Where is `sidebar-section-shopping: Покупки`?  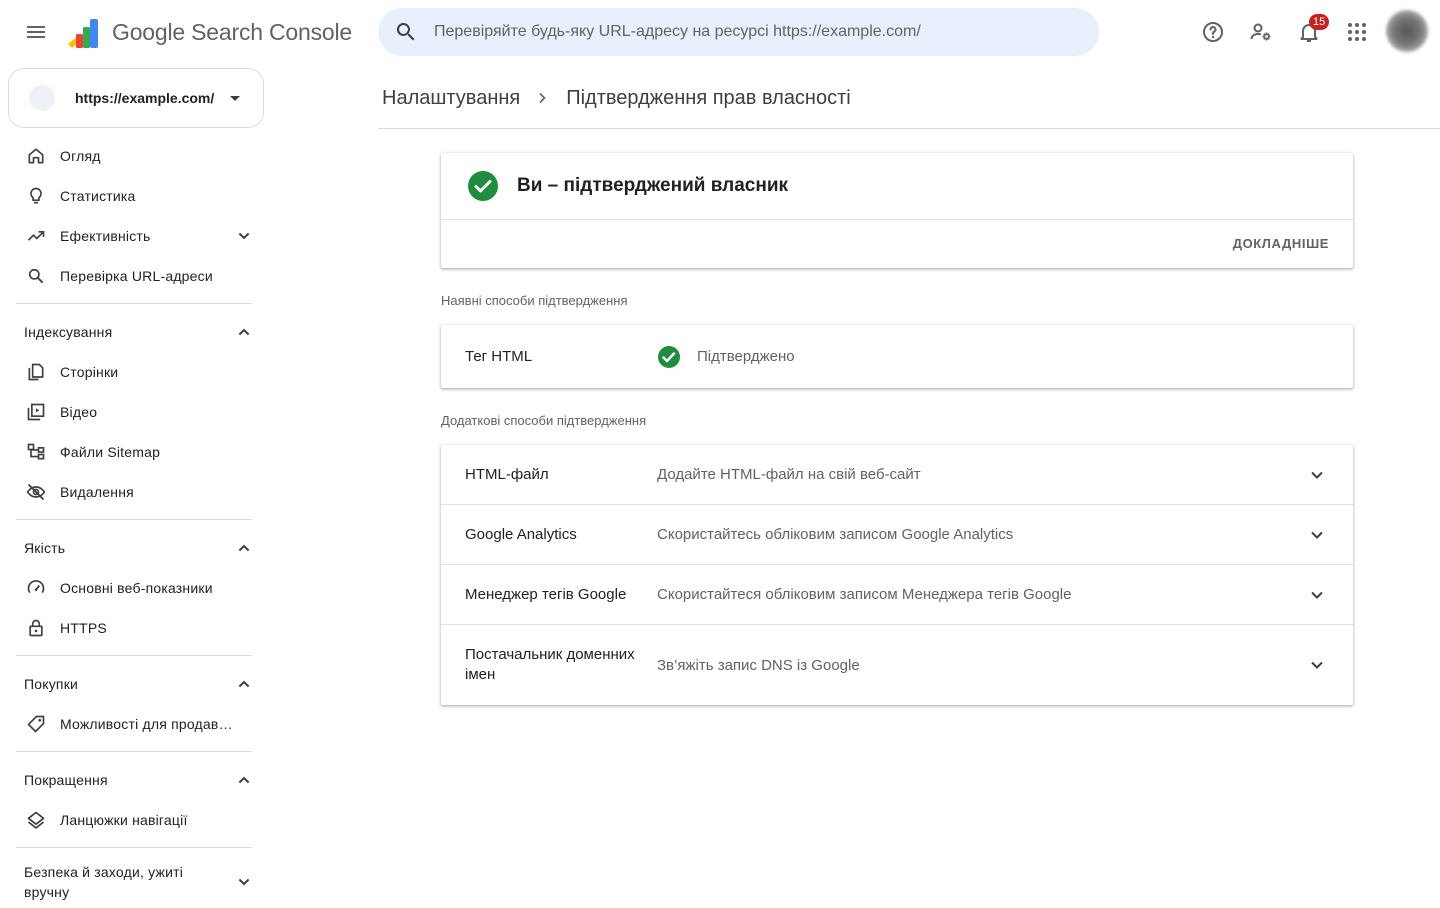
sidebar-section-shopping: Покупки is located at coordinates (134, 684).